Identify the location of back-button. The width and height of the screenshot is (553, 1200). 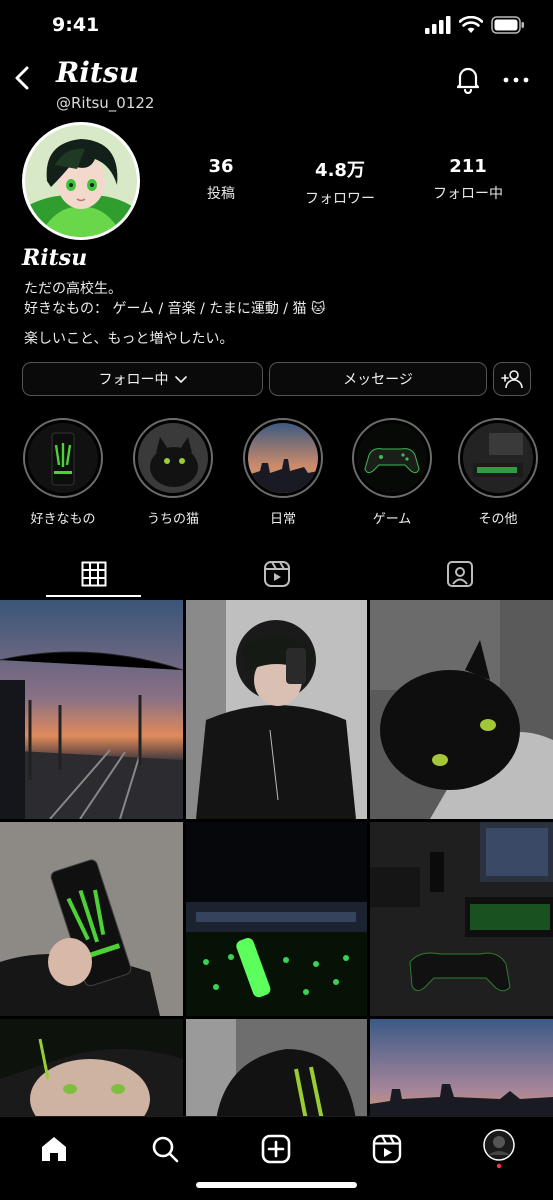
(23, 78).